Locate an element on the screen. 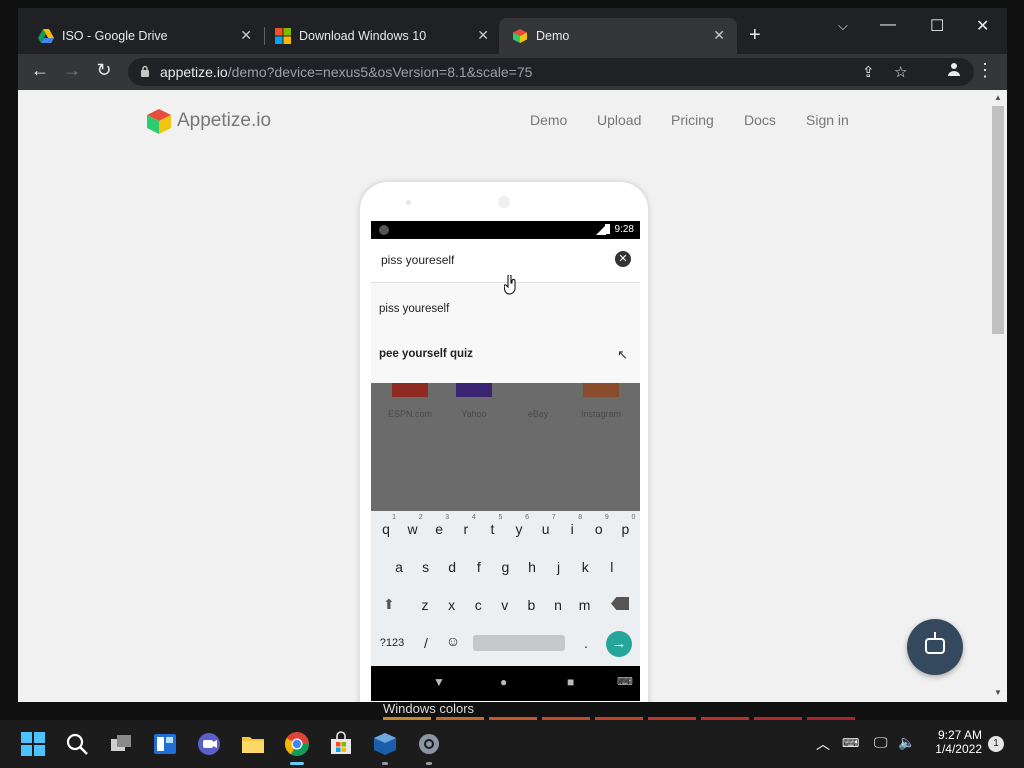 This screenshot has height=768, width=1024. key-v: v is located at coordinates (505, 605).